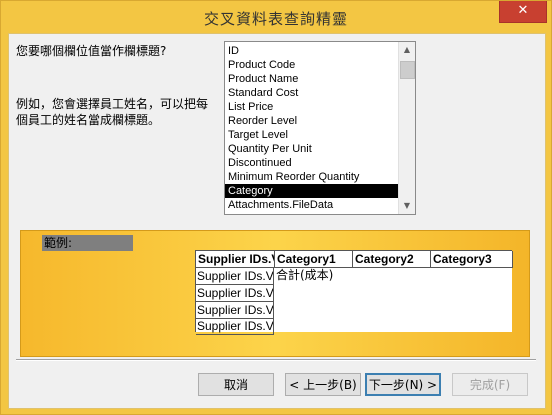 The height and width of the screenshot is (415, 552). Describe the element at coordinates (311, 163) in the screenshot. I see `field-list-item: Discontinued` at that location.